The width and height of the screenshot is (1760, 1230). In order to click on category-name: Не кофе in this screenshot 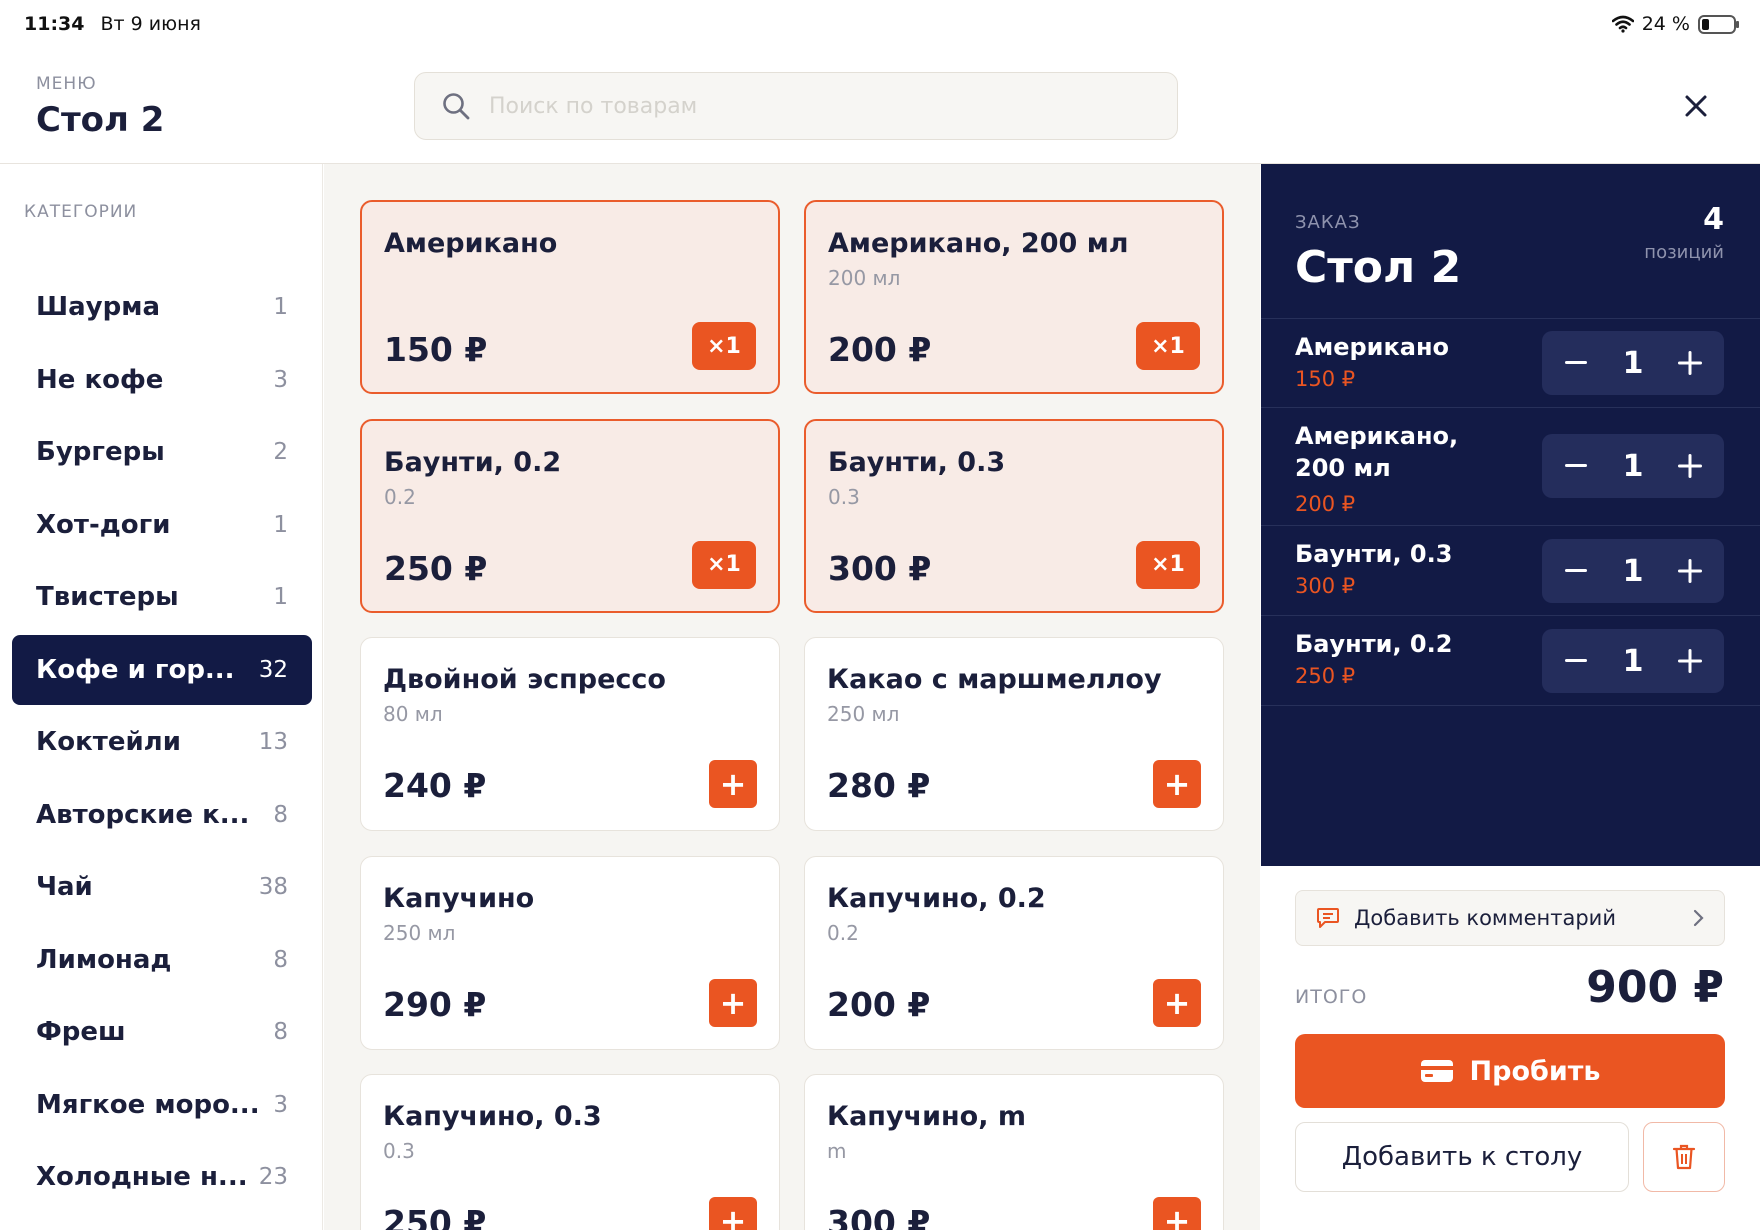, I will do `click(100, 379)`.